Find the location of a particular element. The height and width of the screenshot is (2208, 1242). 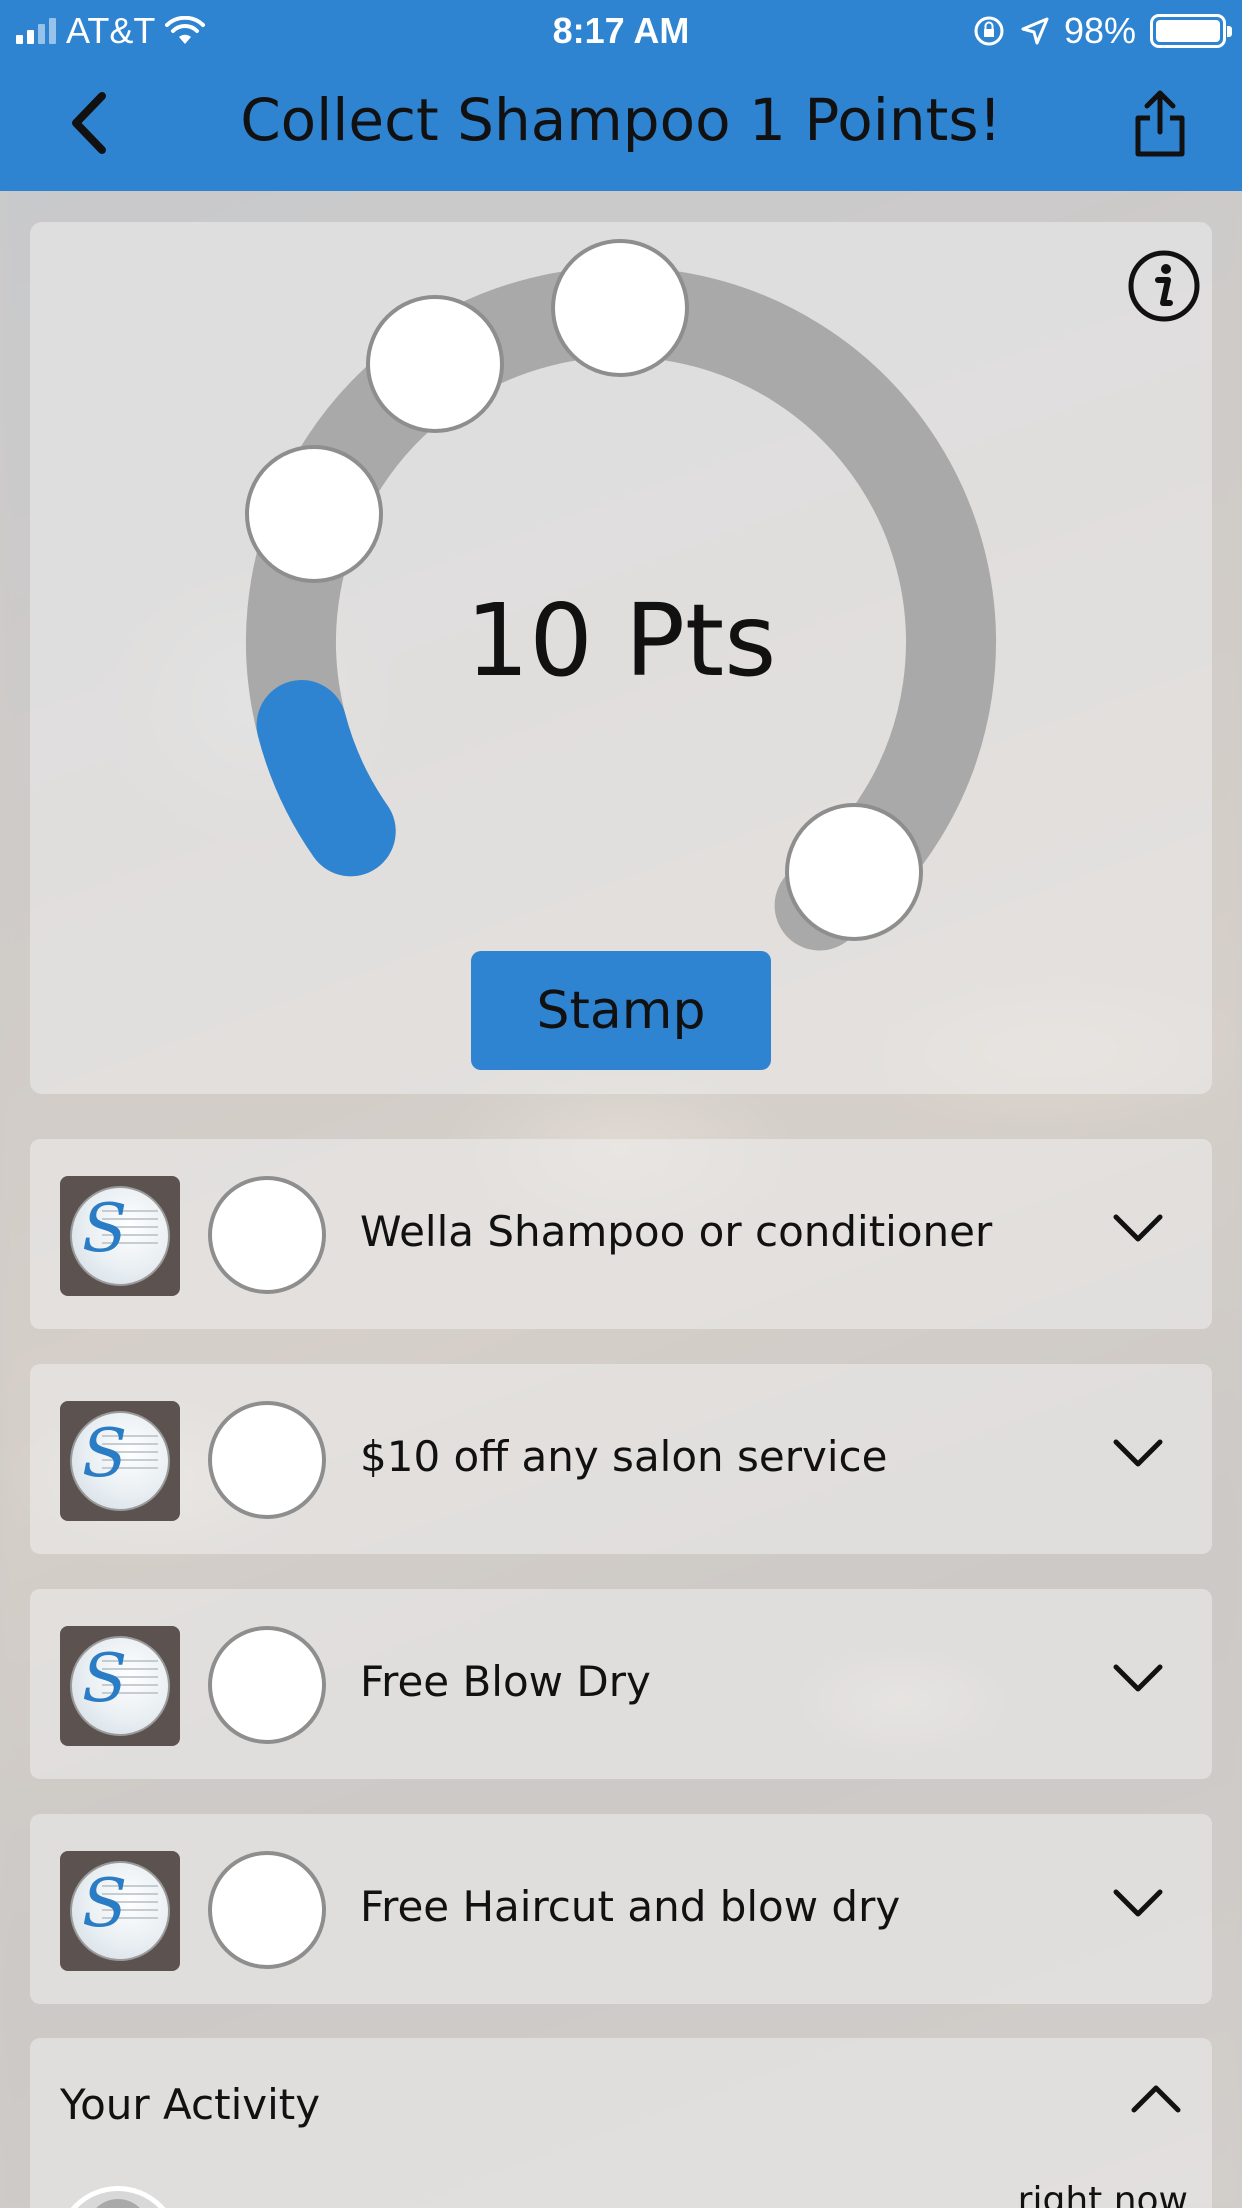

battery-percent: 98% is located at coordinates (1099, 30).